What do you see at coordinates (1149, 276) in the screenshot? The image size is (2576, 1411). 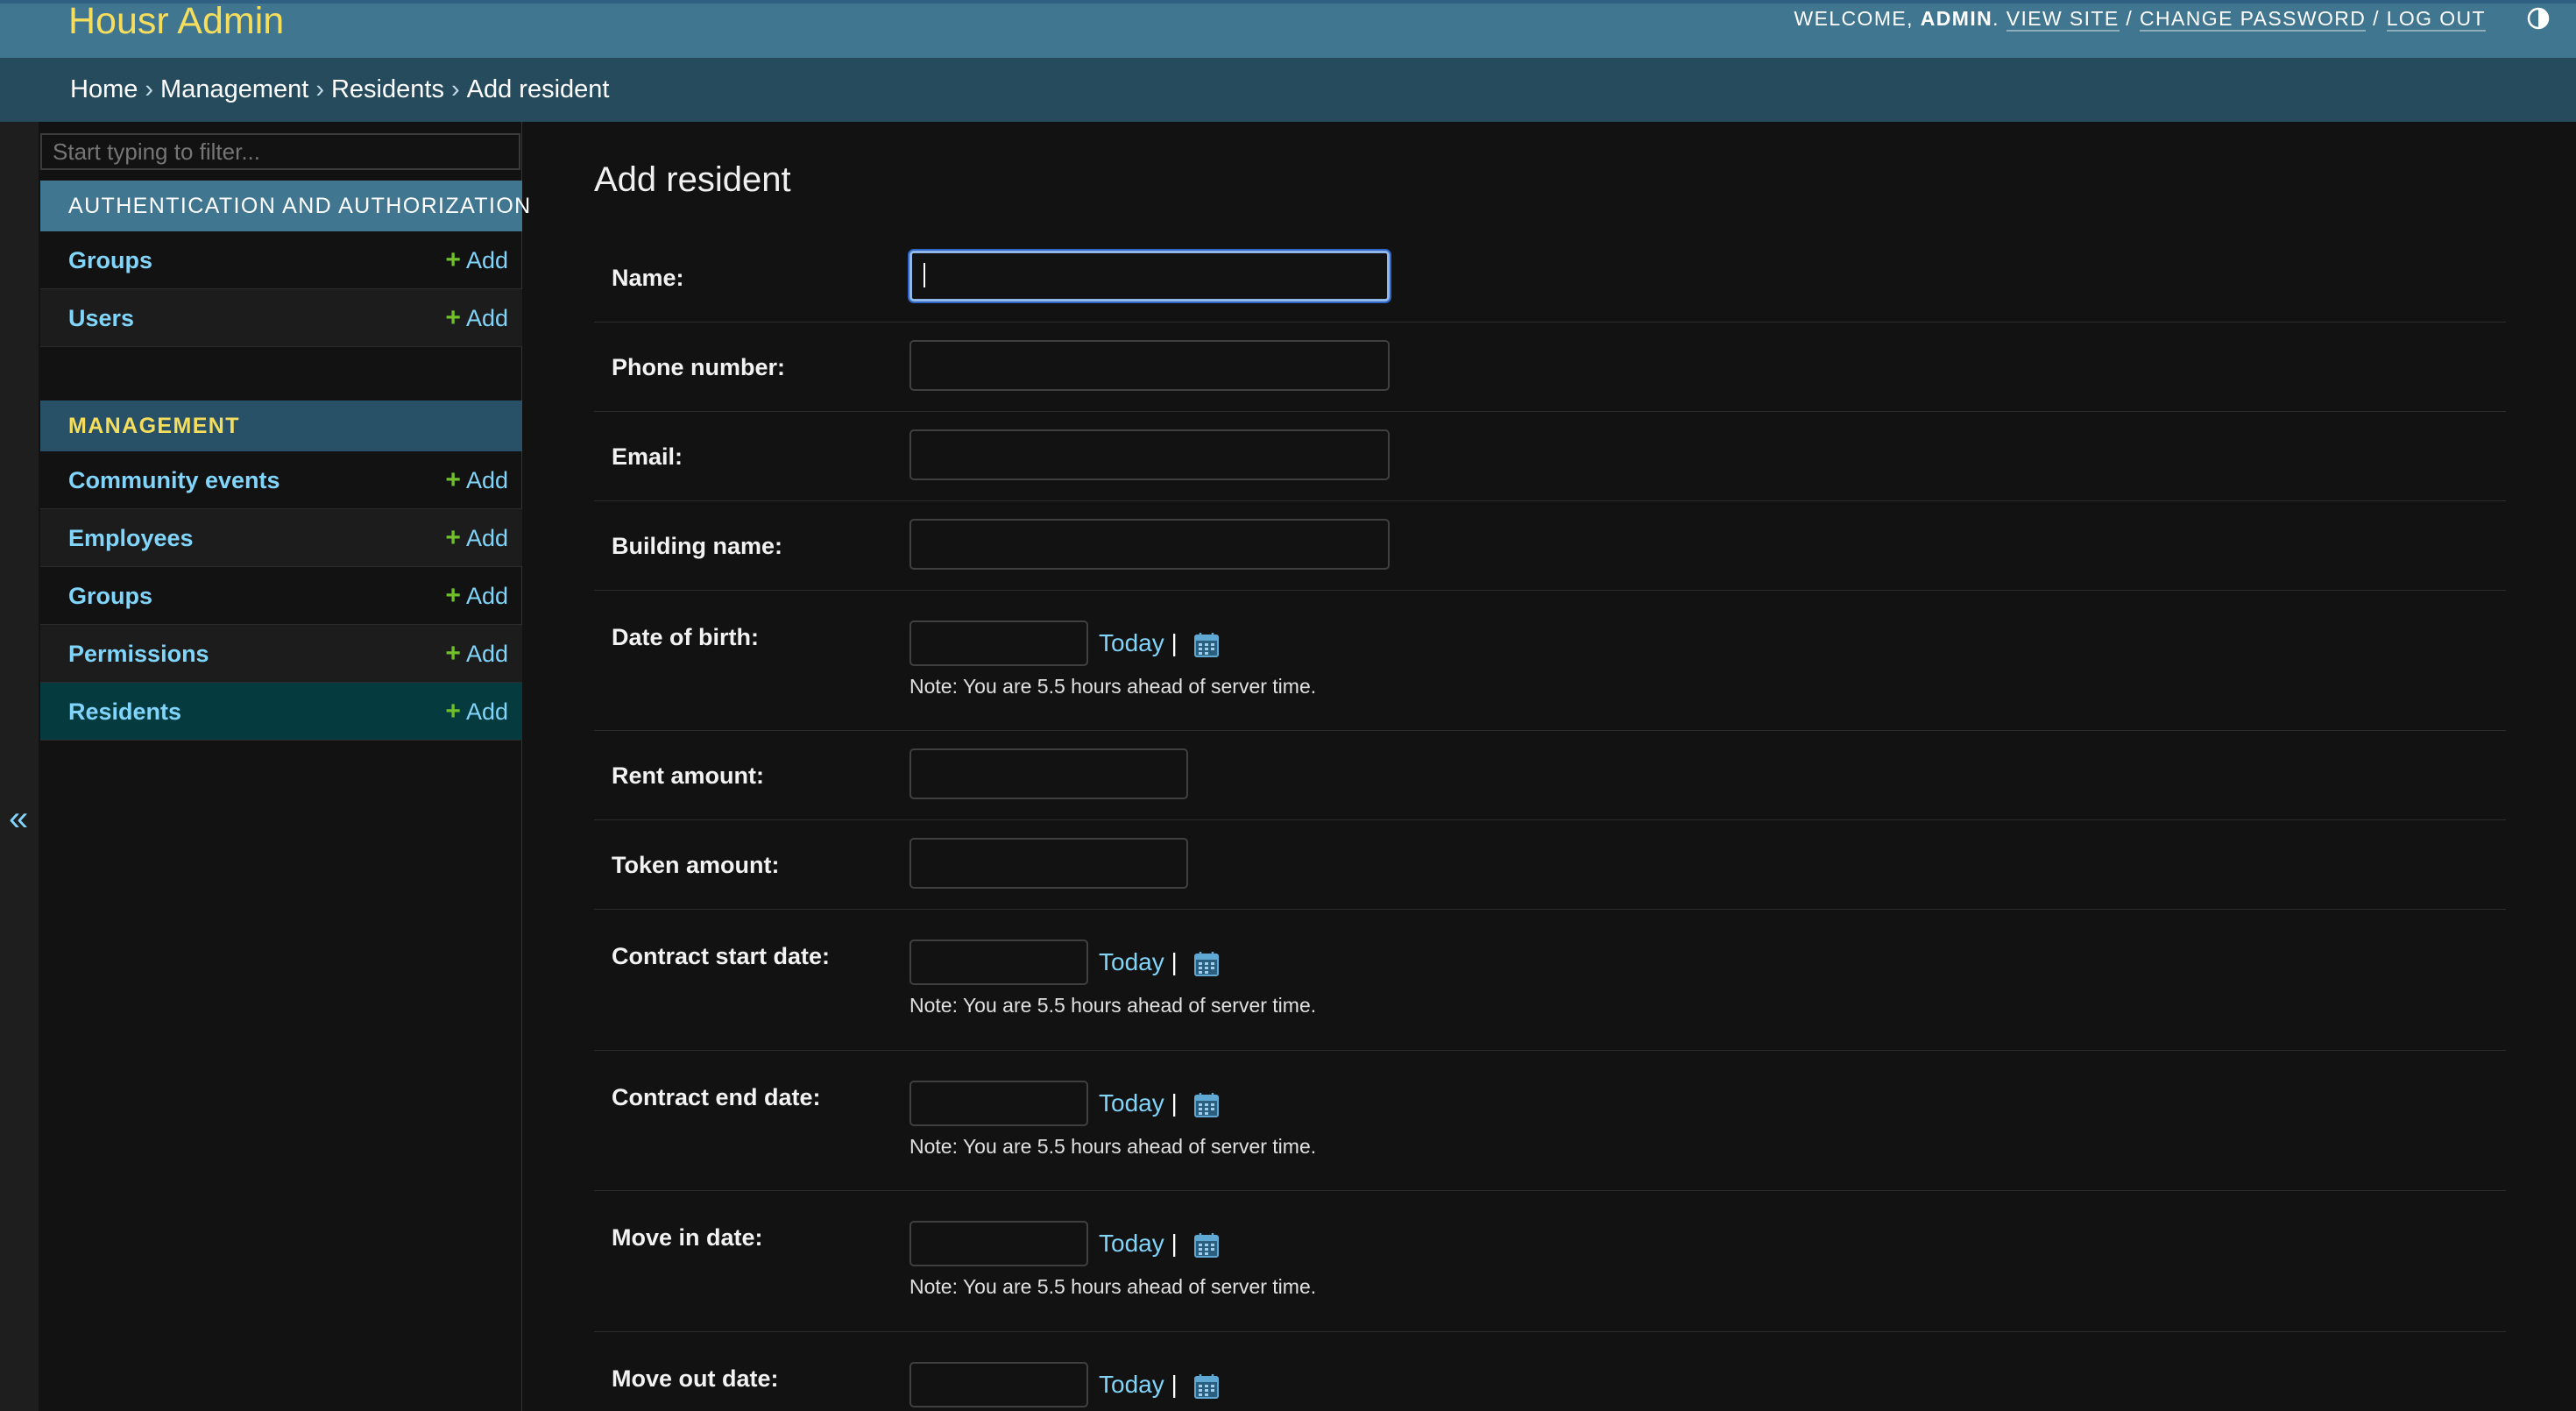 I see `name-input` at bounding box center [1149, 276].